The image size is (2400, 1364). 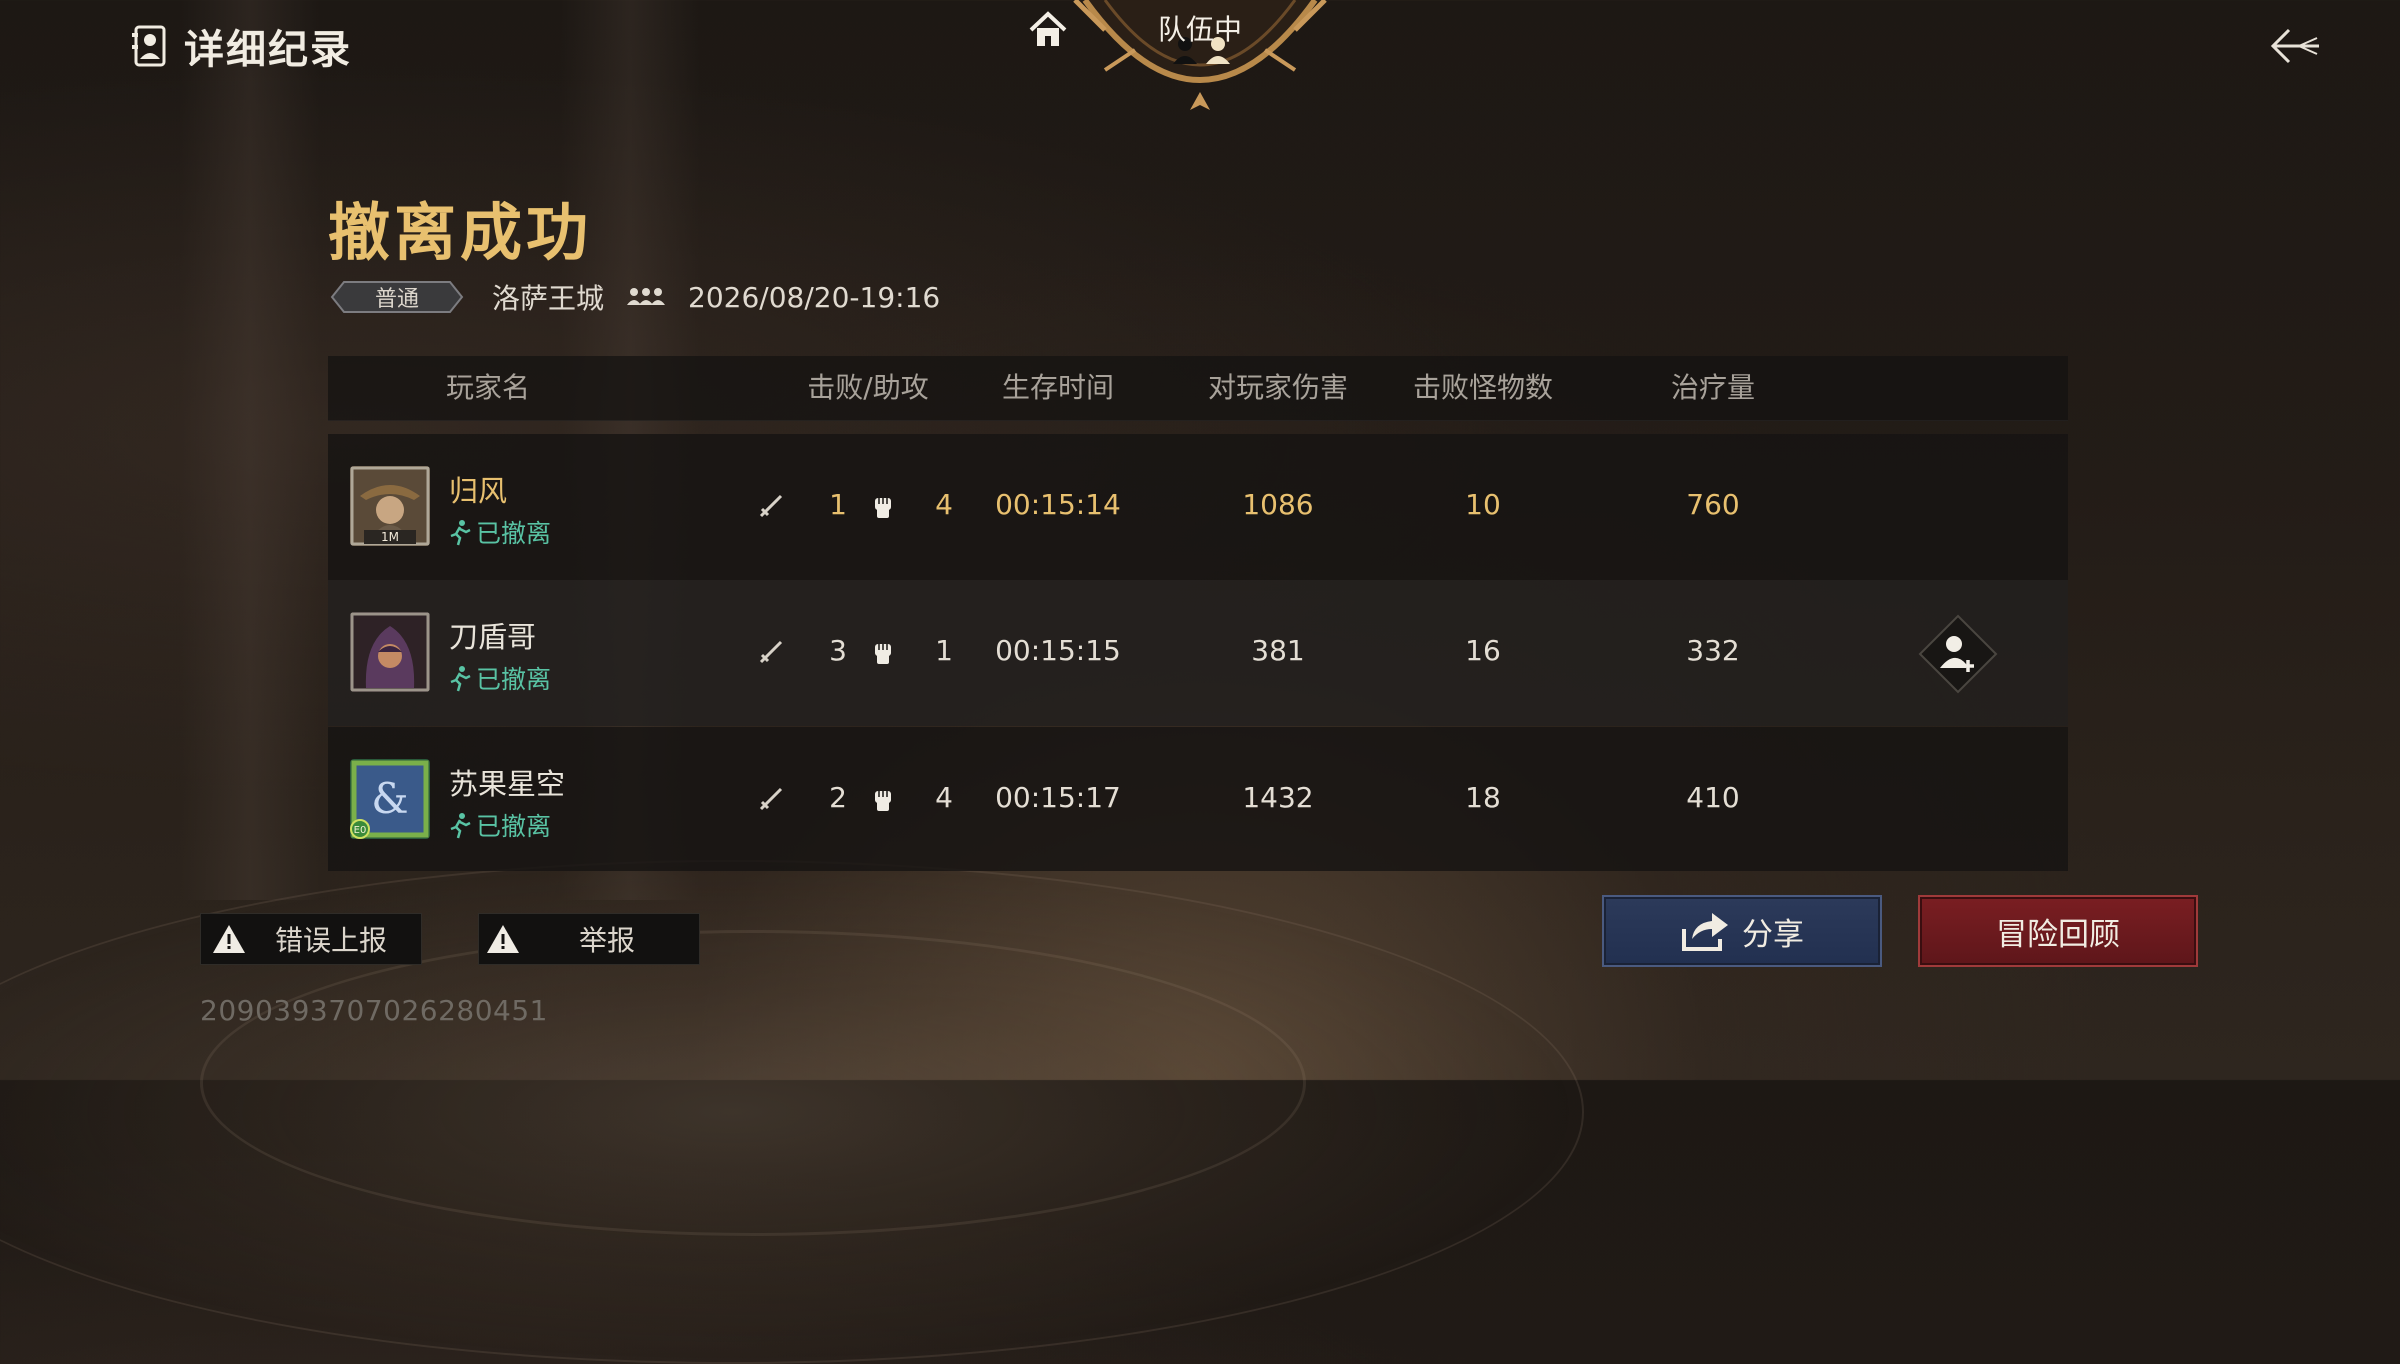 What do you see at coordinates (1277, 387) in the screenshot?
I see `column-header: 对玩家伤害` at bounding box center [1277, 387].